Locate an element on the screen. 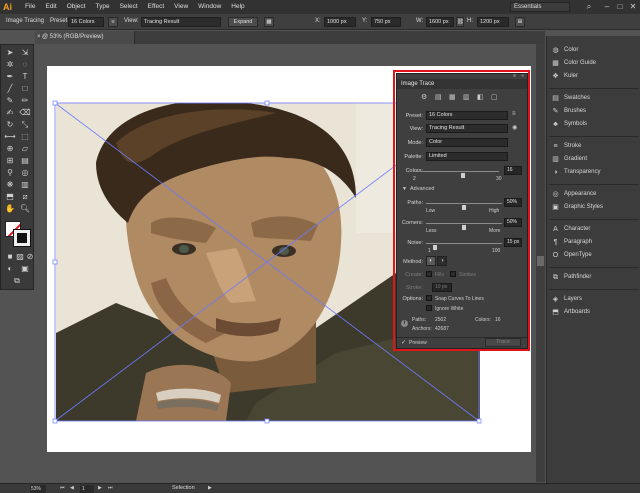  paintbrush-tool-icon: ✎ is located at coordinates (10, 101).